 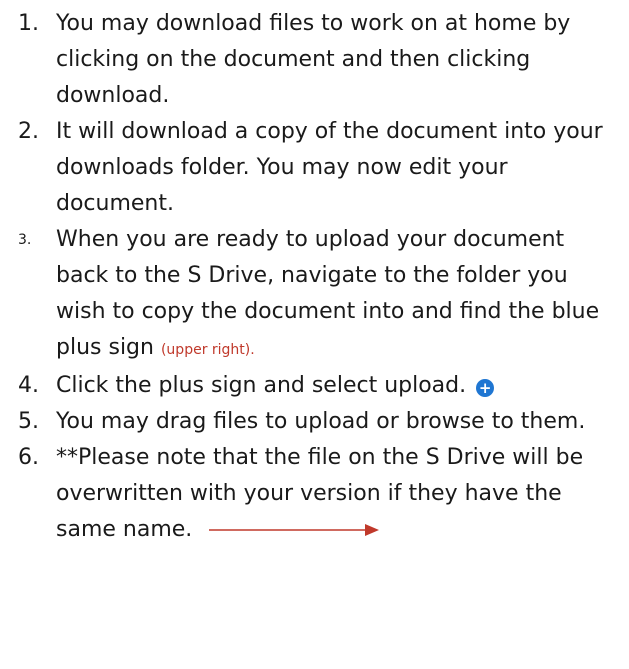 What do you see at coordinates (485, 388) in the screenshot?
I see `plus-circle-icon: +` at bounding box center [485, 388].